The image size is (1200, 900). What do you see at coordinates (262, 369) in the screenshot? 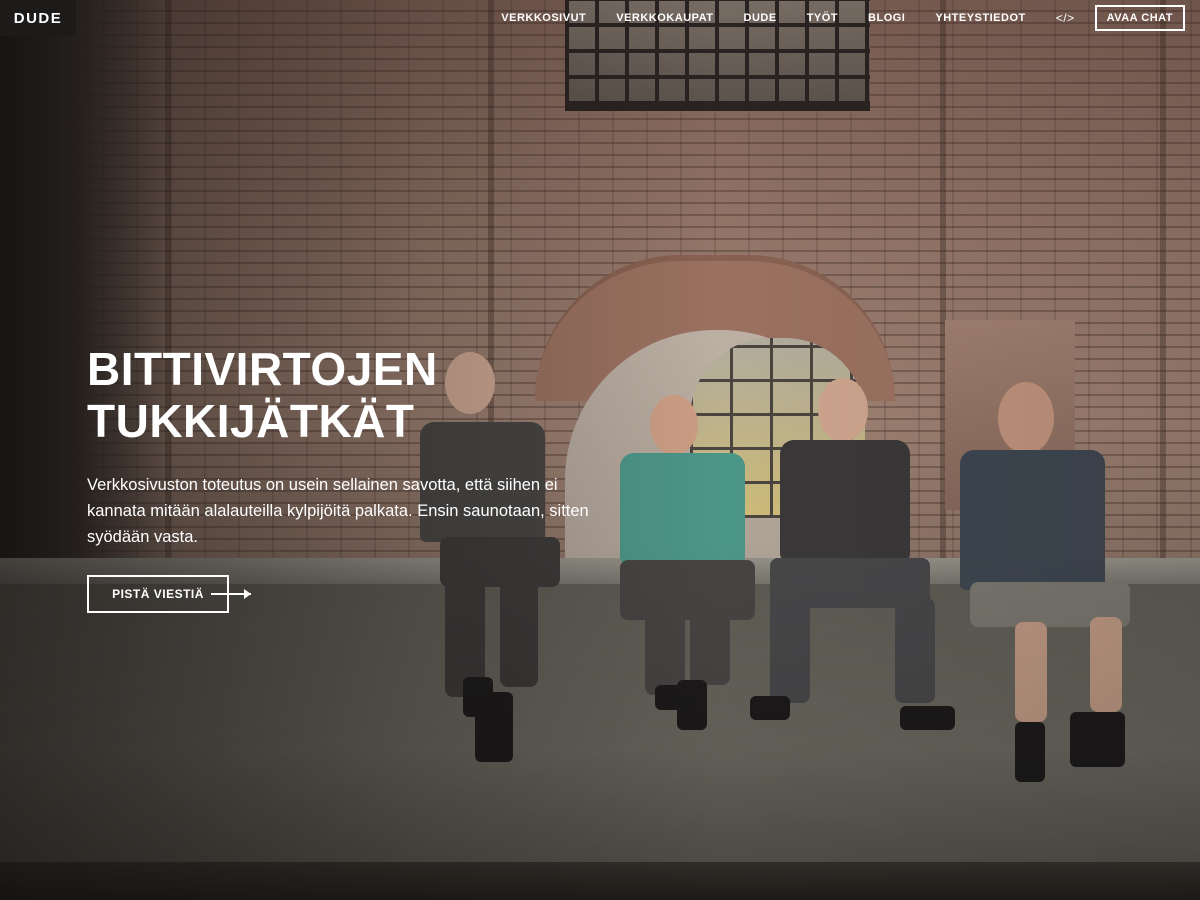
I see `hero-headline-line-1: BITTIVIRTOJEN` at bounding box center [262, 369].